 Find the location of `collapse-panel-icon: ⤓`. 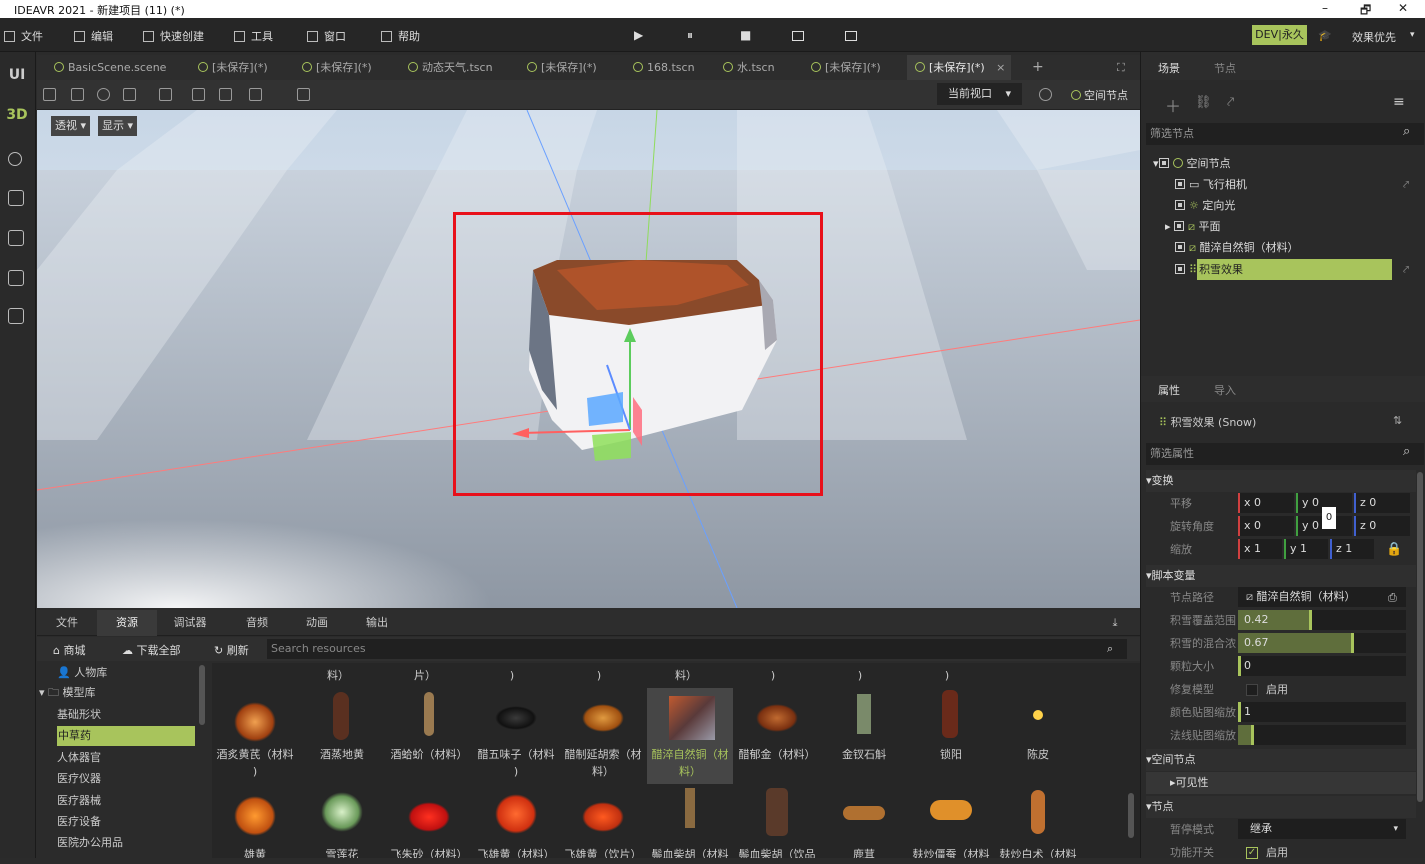

collapse-panel-icon: ⤓ is located at coordinates (1115, 623).